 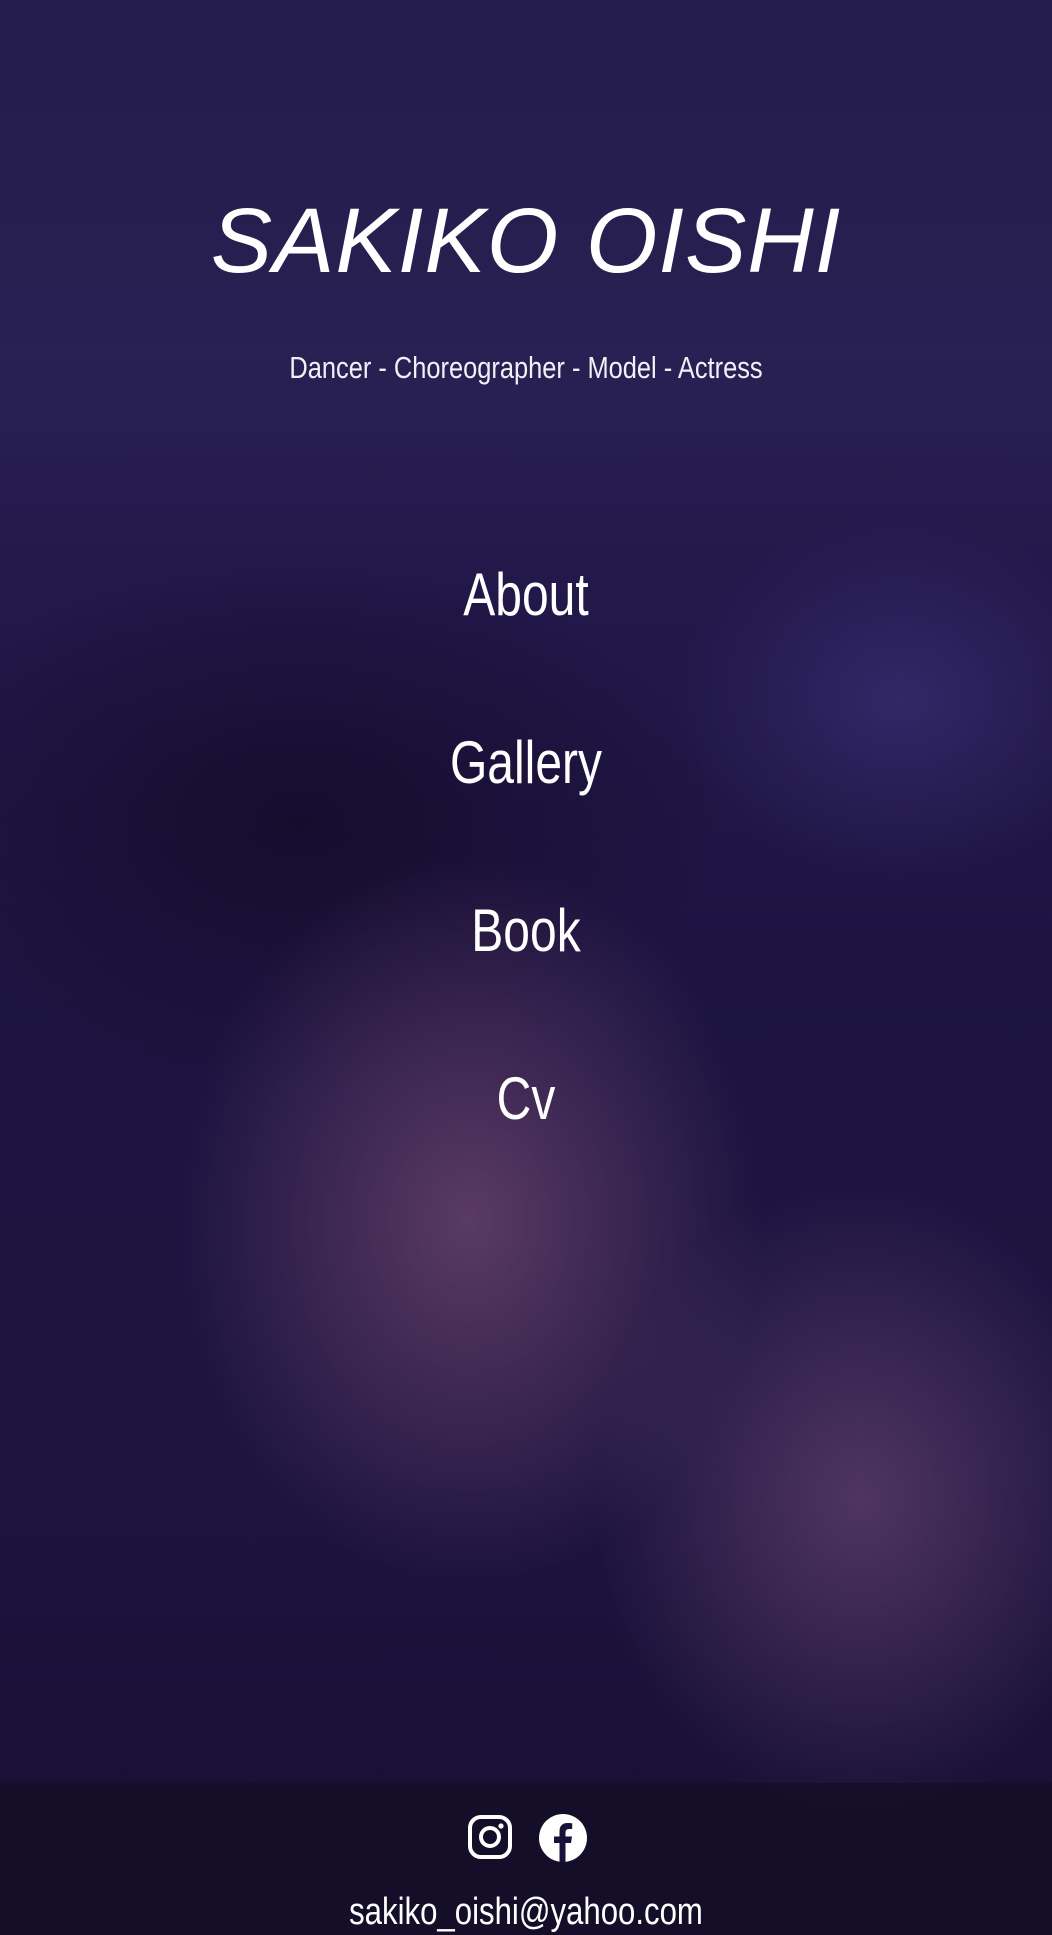 What do you see at coordinates (490, 1837) in the screenshot?
I see `instagram-icon` at bounding box center [490, 1837].